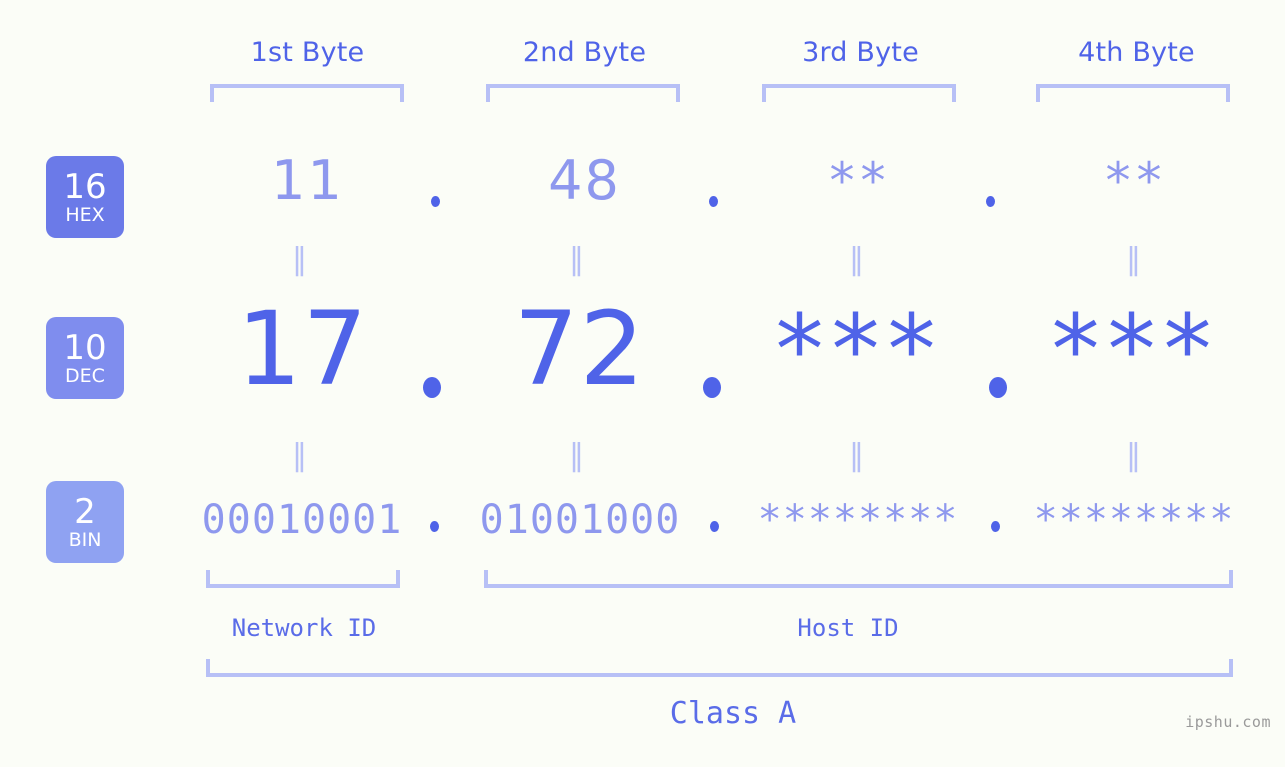  I want to click on bin-byte-3: ********, so click(858, 520).